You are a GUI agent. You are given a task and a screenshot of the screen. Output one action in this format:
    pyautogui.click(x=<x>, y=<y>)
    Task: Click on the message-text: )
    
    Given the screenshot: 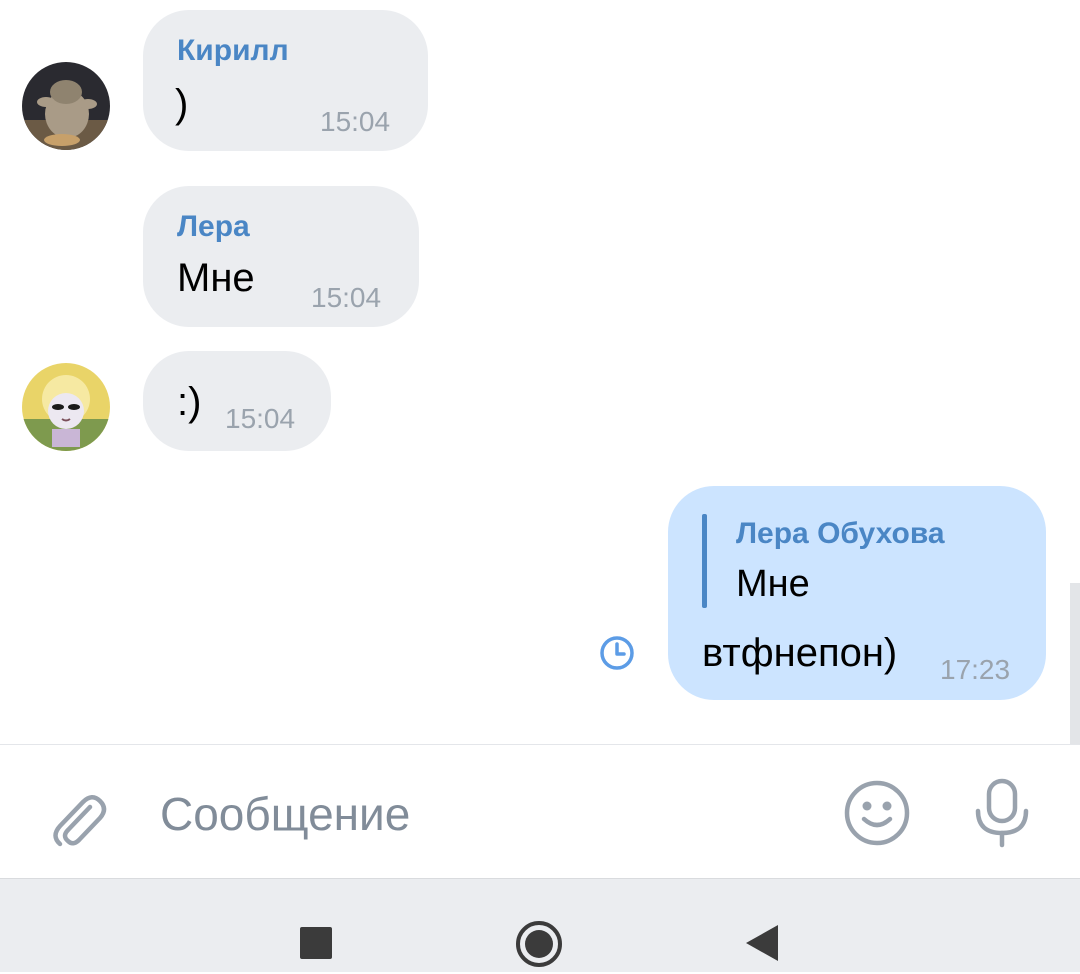 What is the action you would take?
    pyautogui.click(x=182, y=104)
    